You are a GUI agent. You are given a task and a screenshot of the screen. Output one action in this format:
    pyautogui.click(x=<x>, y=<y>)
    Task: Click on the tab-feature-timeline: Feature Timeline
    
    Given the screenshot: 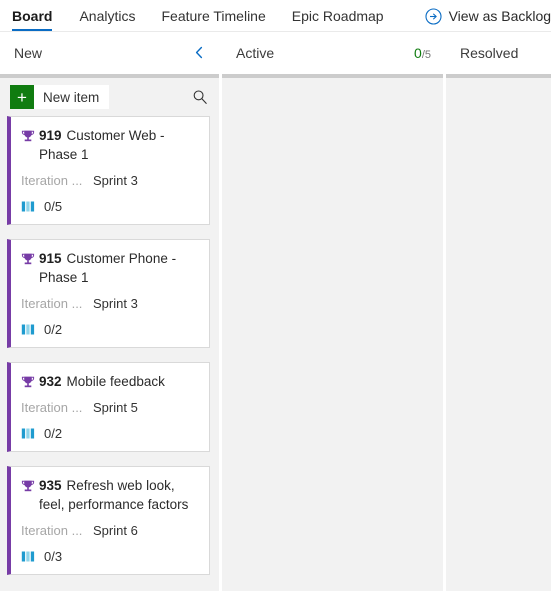 What is the action you would take?
    pyautogui.click(x=213, y=16)
    